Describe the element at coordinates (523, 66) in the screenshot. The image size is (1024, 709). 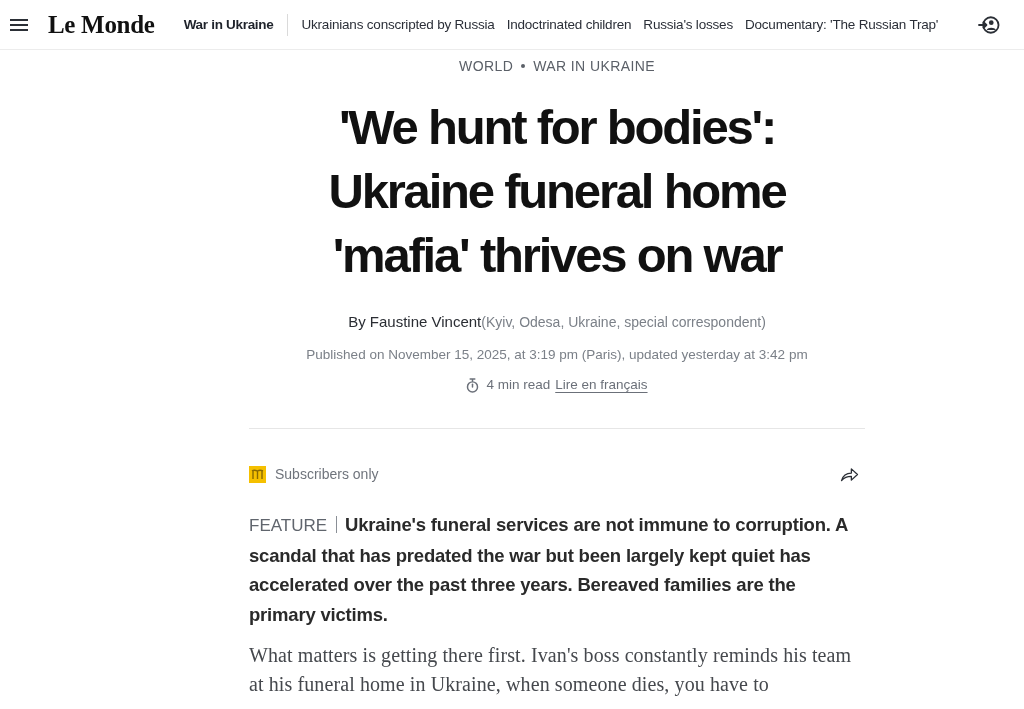
I see `bullet-icon` at that location.